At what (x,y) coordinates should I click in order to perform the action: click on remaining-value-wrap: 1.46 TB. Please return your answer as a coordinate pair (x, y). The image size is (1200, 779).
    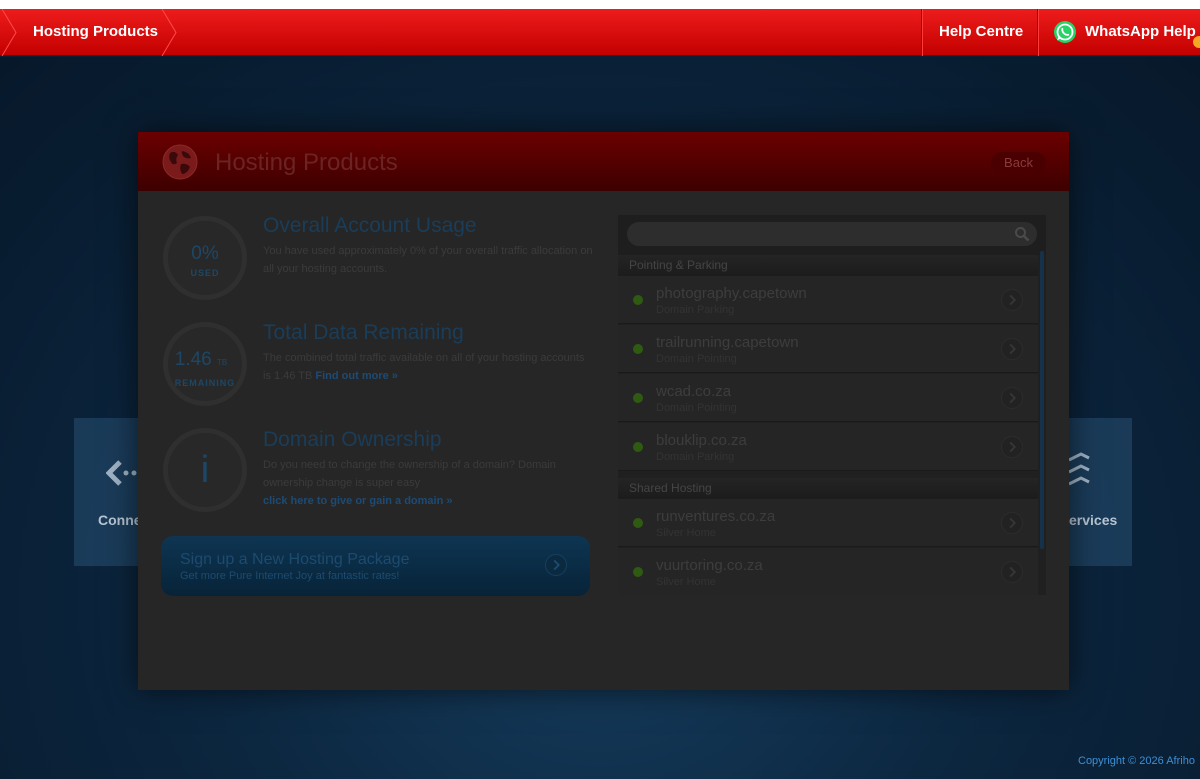
    Looking at the image, I should click on (201, 360).